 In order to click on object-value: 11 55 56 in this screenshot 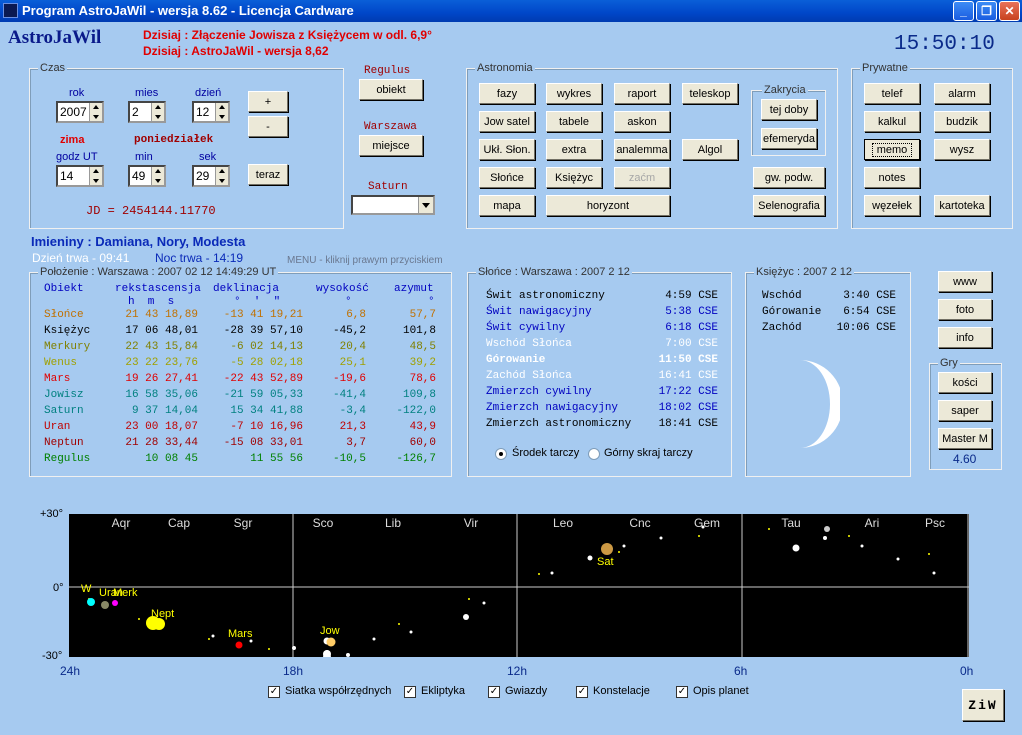, I will do `click(276, 459)`.